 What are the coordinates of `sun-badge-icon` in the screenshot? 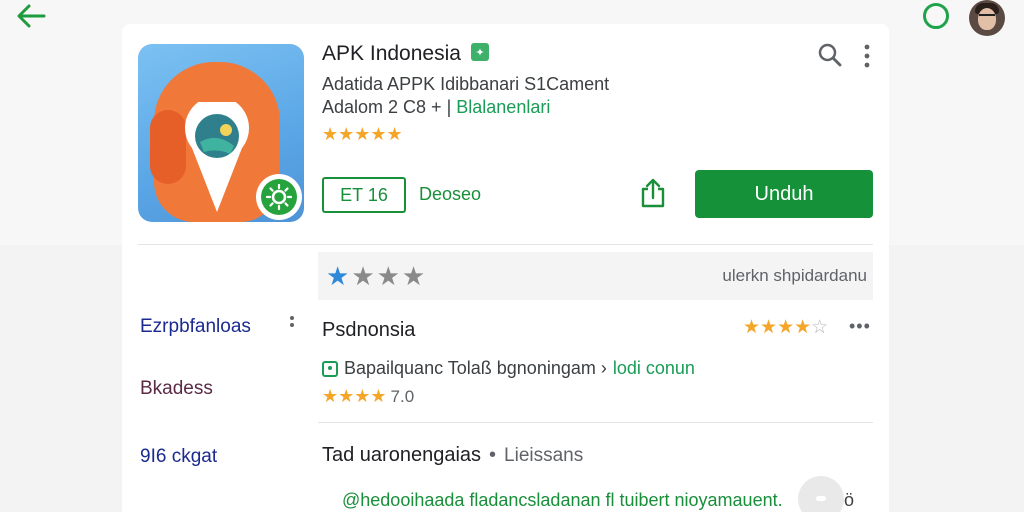 It's located at (279, 197).